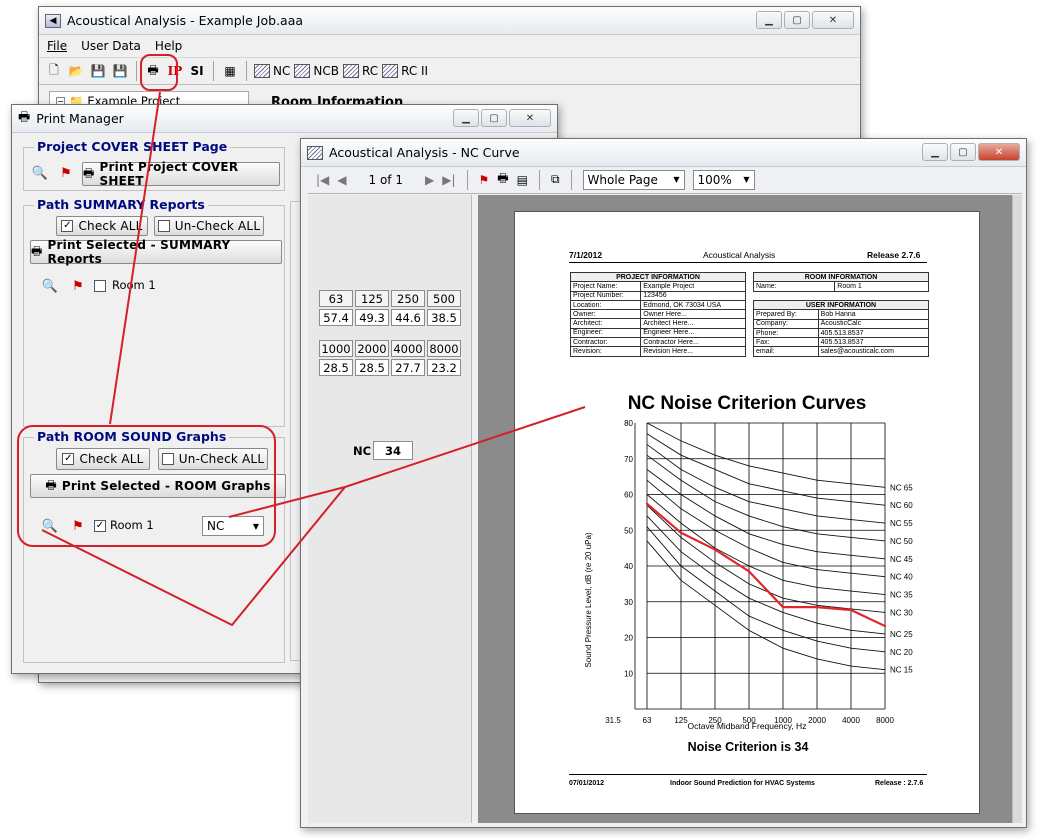 This screenshot has height=838, width=1043. I want to click on page-mode-select: Whole Page ▼, so click(633, 179).